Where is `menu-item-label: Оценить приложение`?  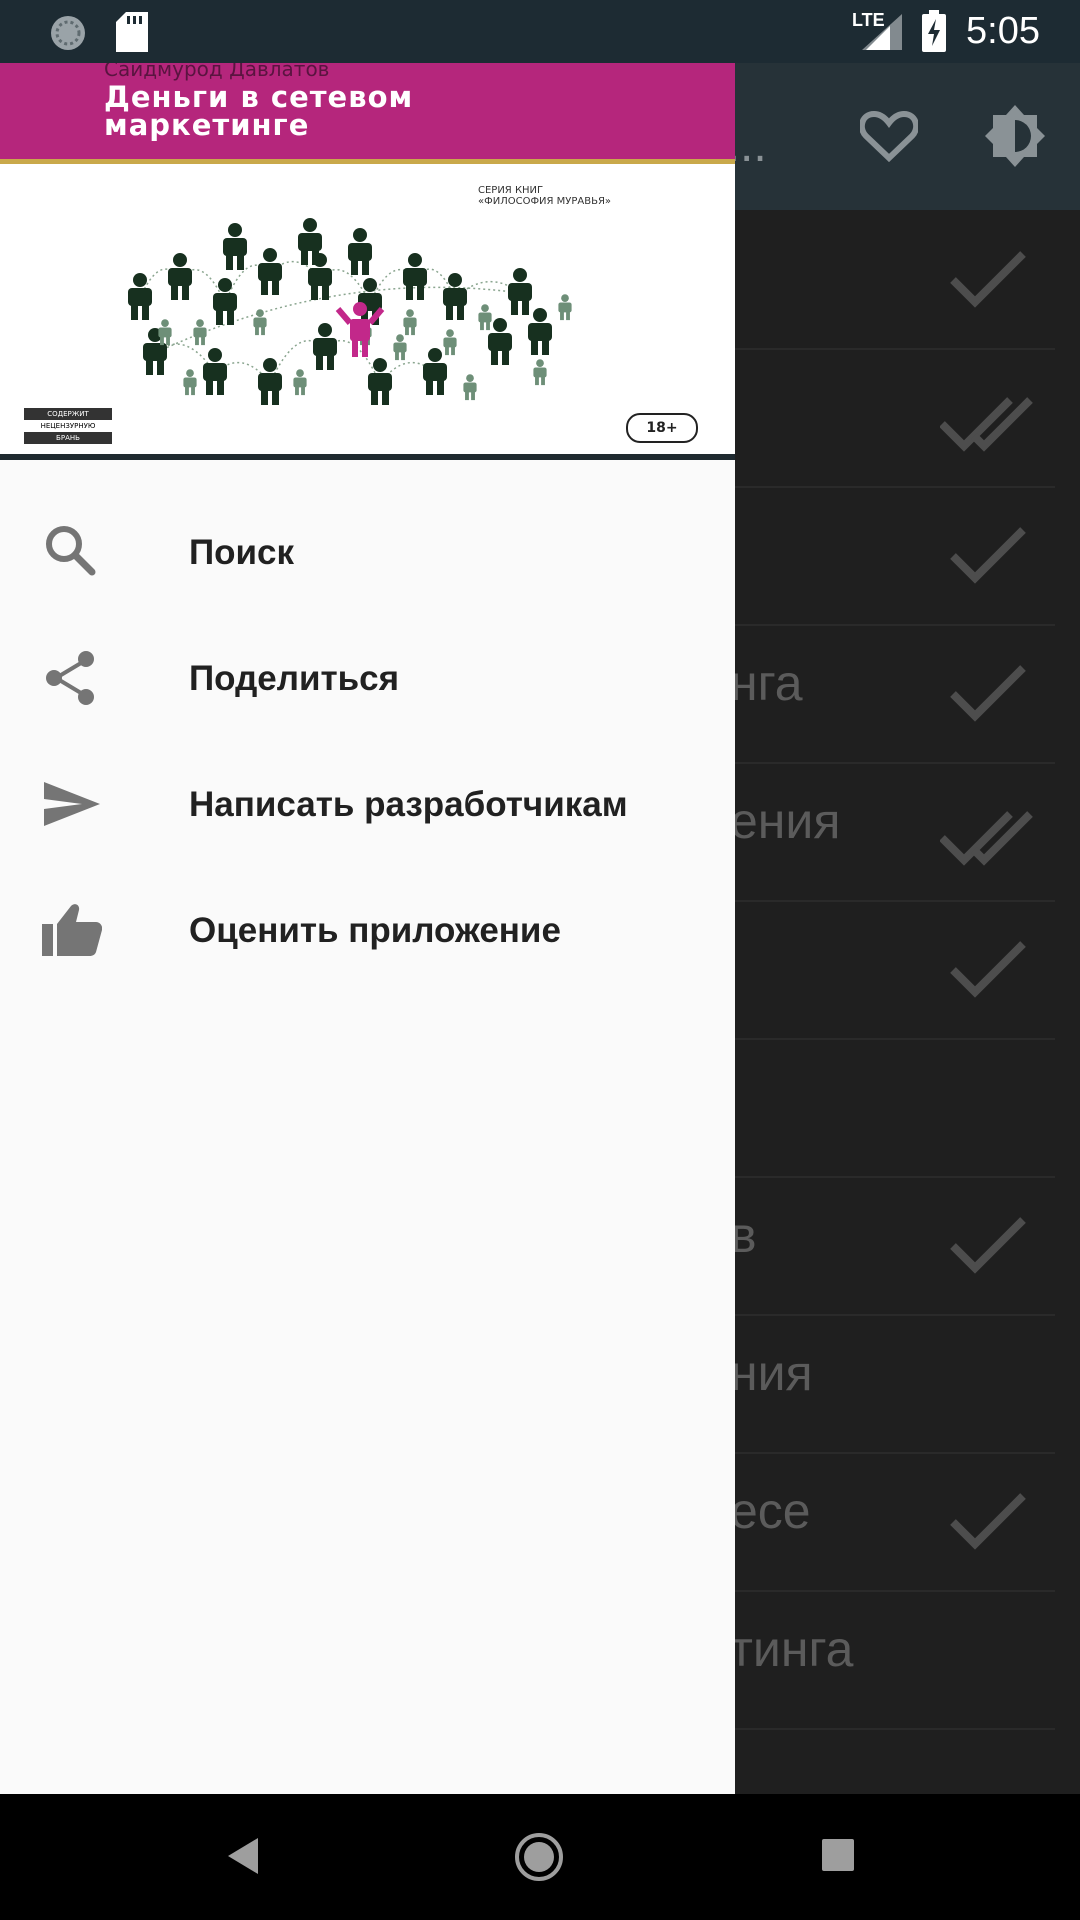
menu-item-label: Оценить приложение is located at coordinates (375, 930).